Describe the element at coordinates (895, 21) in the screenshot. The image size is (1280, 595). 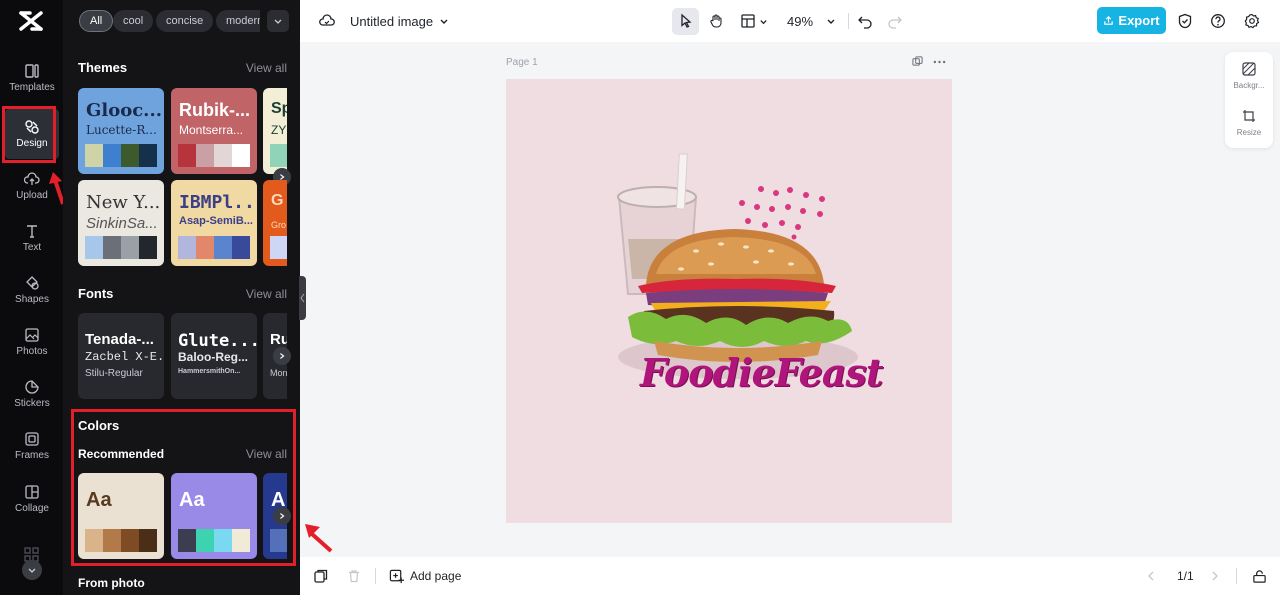
I see `redo-icon` at that location.